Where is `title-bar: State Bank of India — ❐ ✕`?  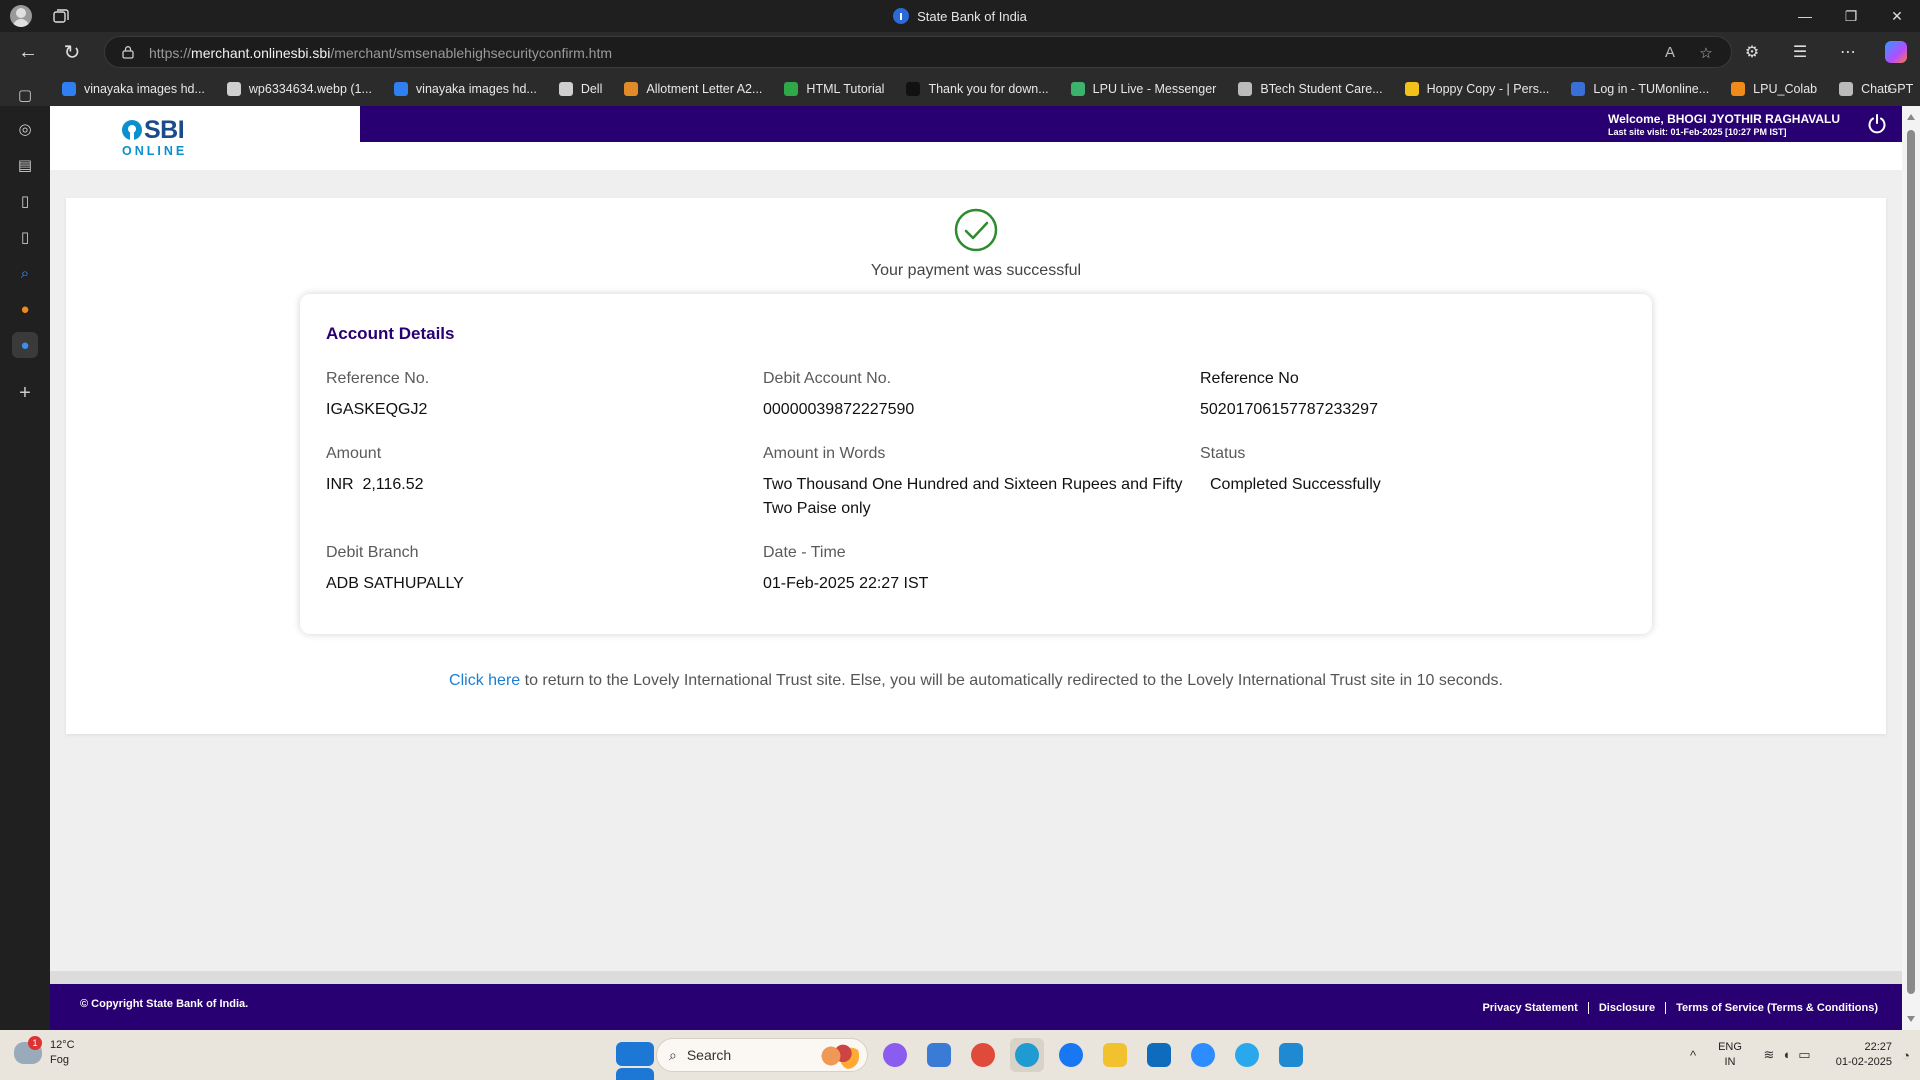
title-bar: State Bank of India — ❐ ✕ is located at coordinates (960, 16).